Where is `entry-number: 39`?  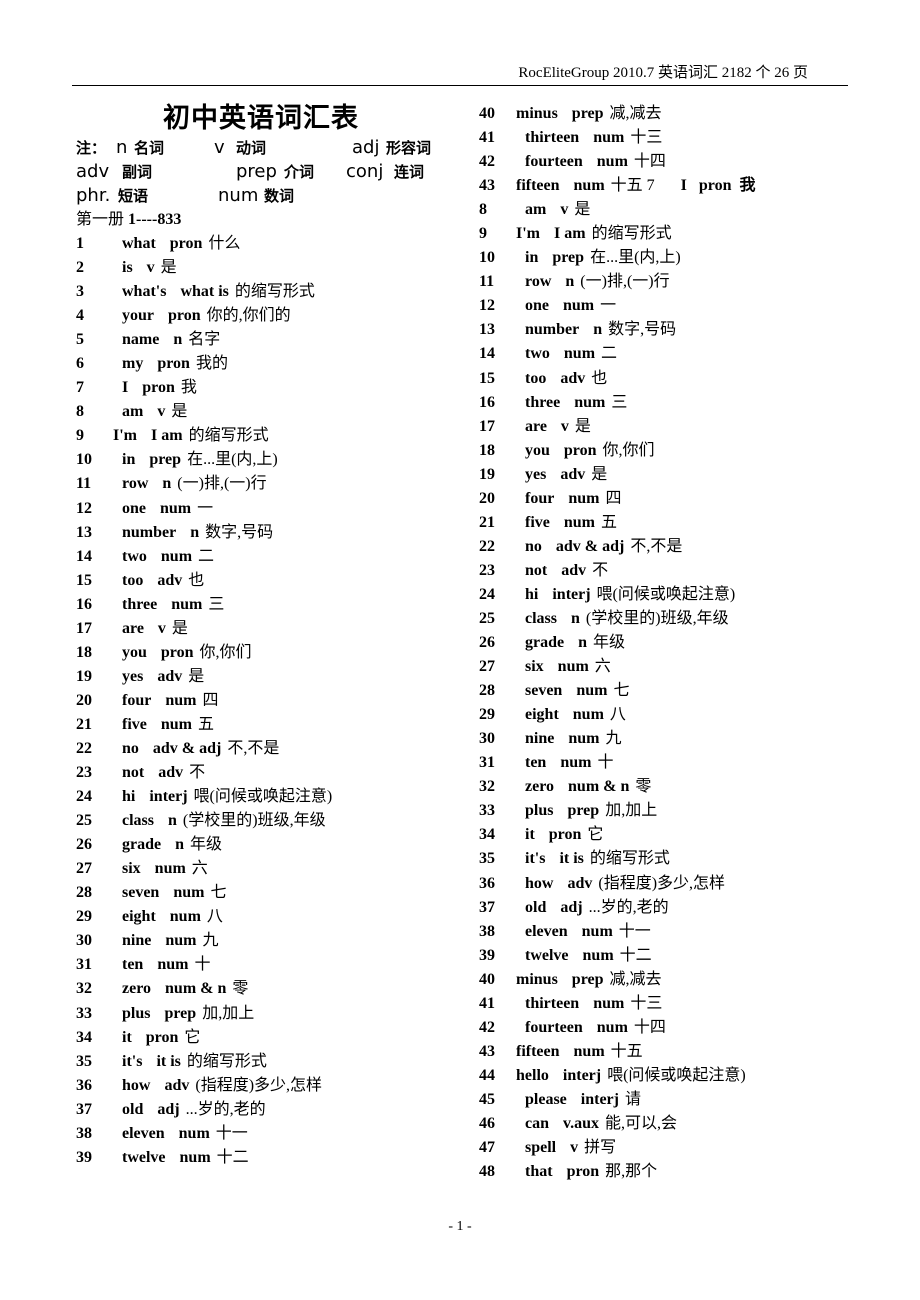
entry-number: 39 is located at coordinates (84, 1157).